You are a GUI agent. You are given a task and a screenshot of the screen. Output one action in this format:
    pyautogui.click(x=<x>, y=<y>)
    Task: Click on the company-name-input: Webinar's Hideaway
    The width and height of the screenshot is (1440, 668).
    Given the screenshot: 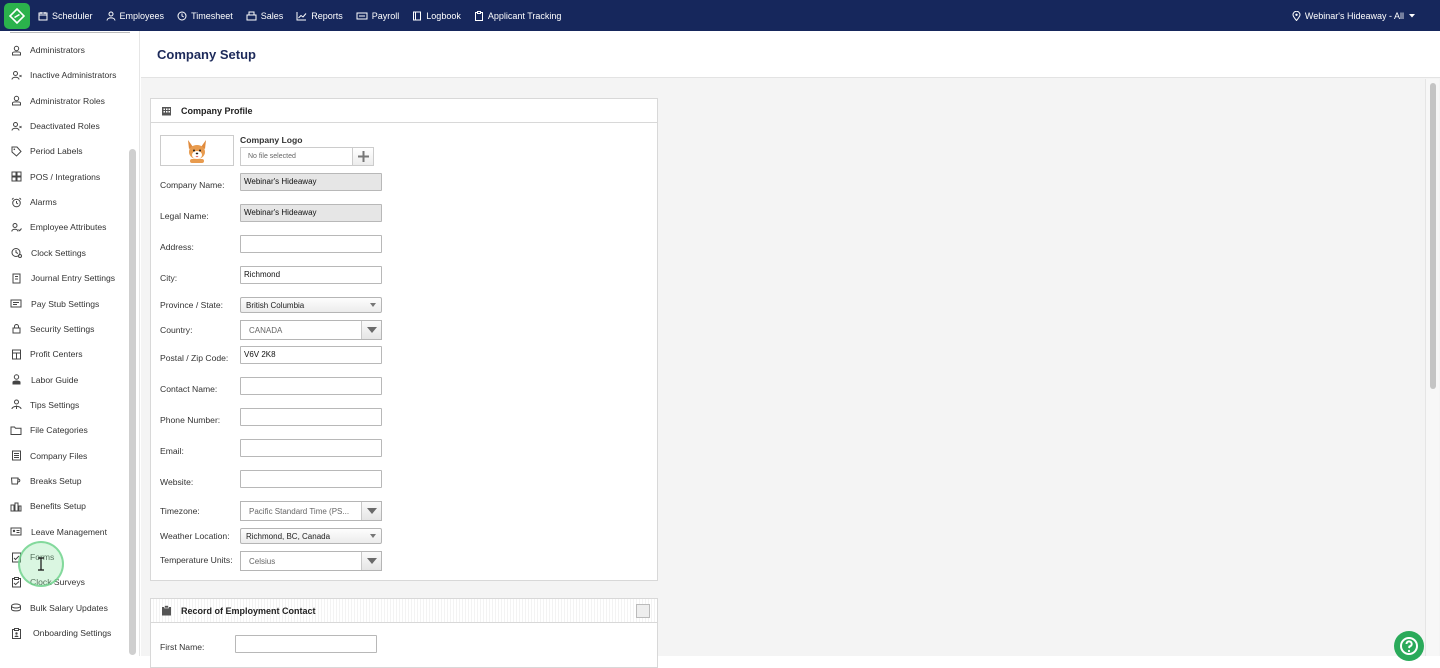 What is the action you would take?
    pyautogui.click(x=311, y=182)
    